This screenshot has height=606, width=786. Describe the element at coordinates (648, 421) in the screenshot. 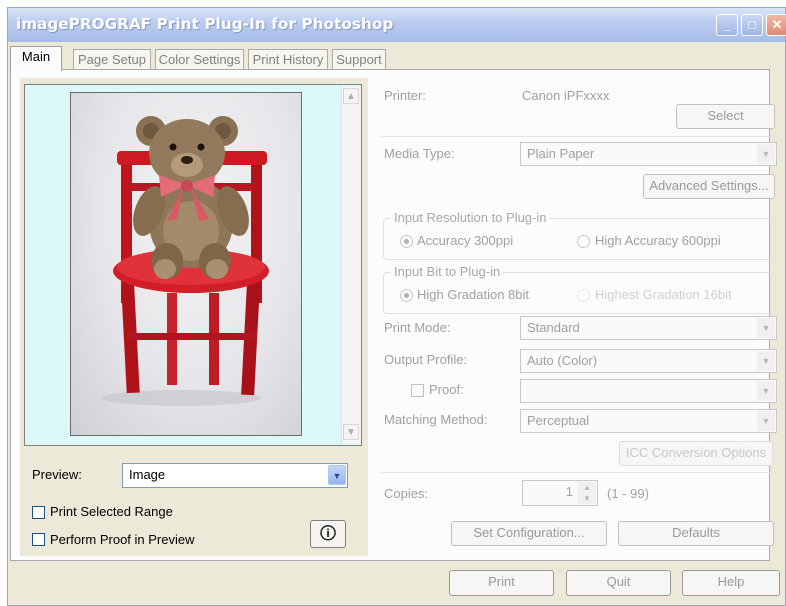

I see `matching-method-select: Perceptual ▼` at that location.